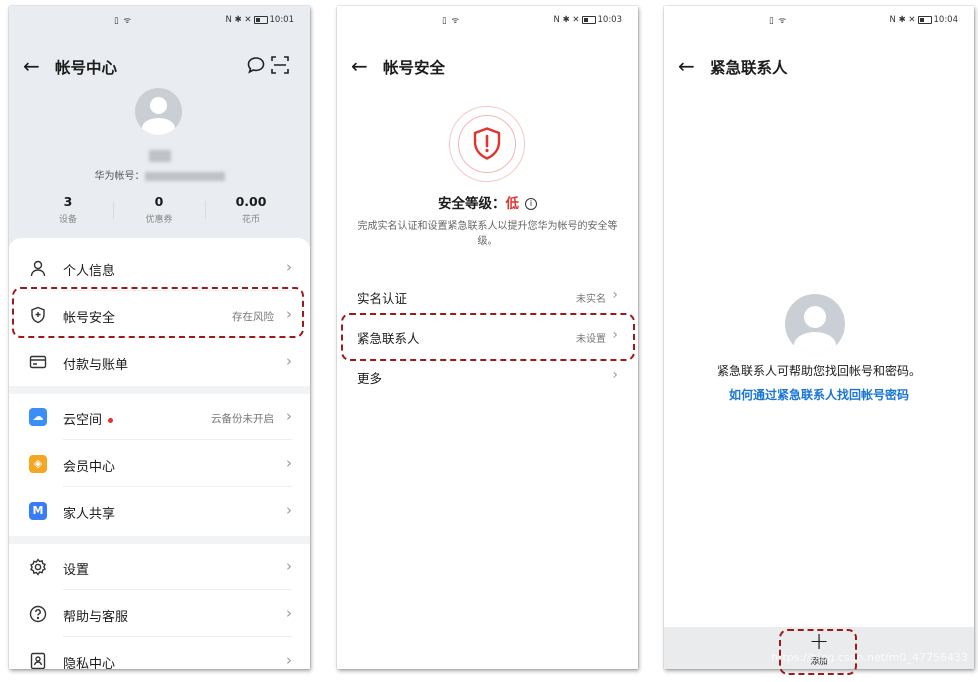 The image size is (978, 682). What do you see at coordinates (946, 20) in the screenshot?
I see `status-time: 10:04` at bounding box center [946, 20].